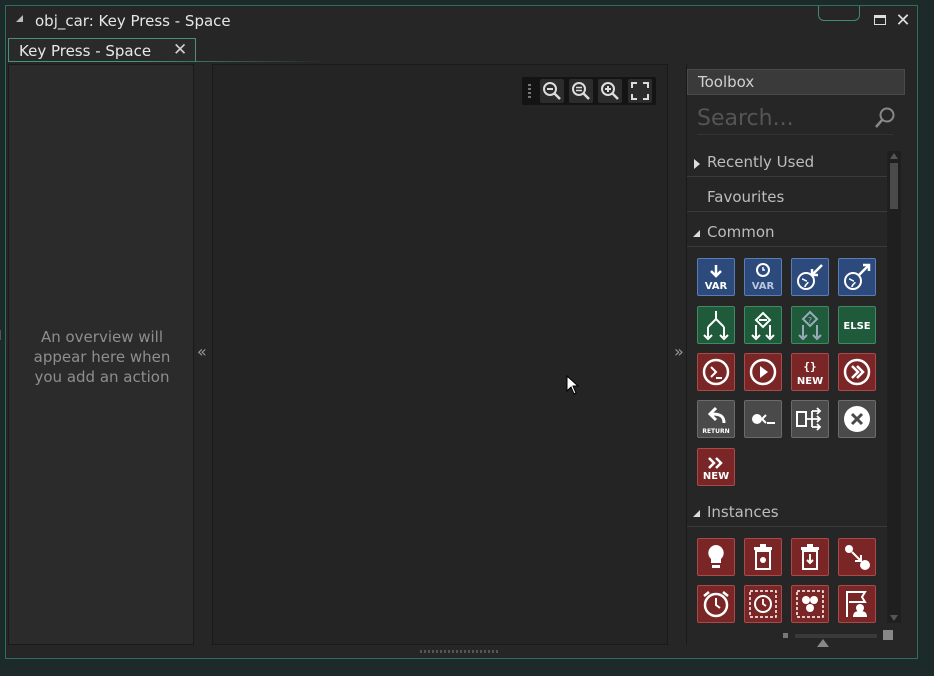 The height and width of the screenshot is (676, 934). I want to click on zoom-out-button, so click(552, 91).